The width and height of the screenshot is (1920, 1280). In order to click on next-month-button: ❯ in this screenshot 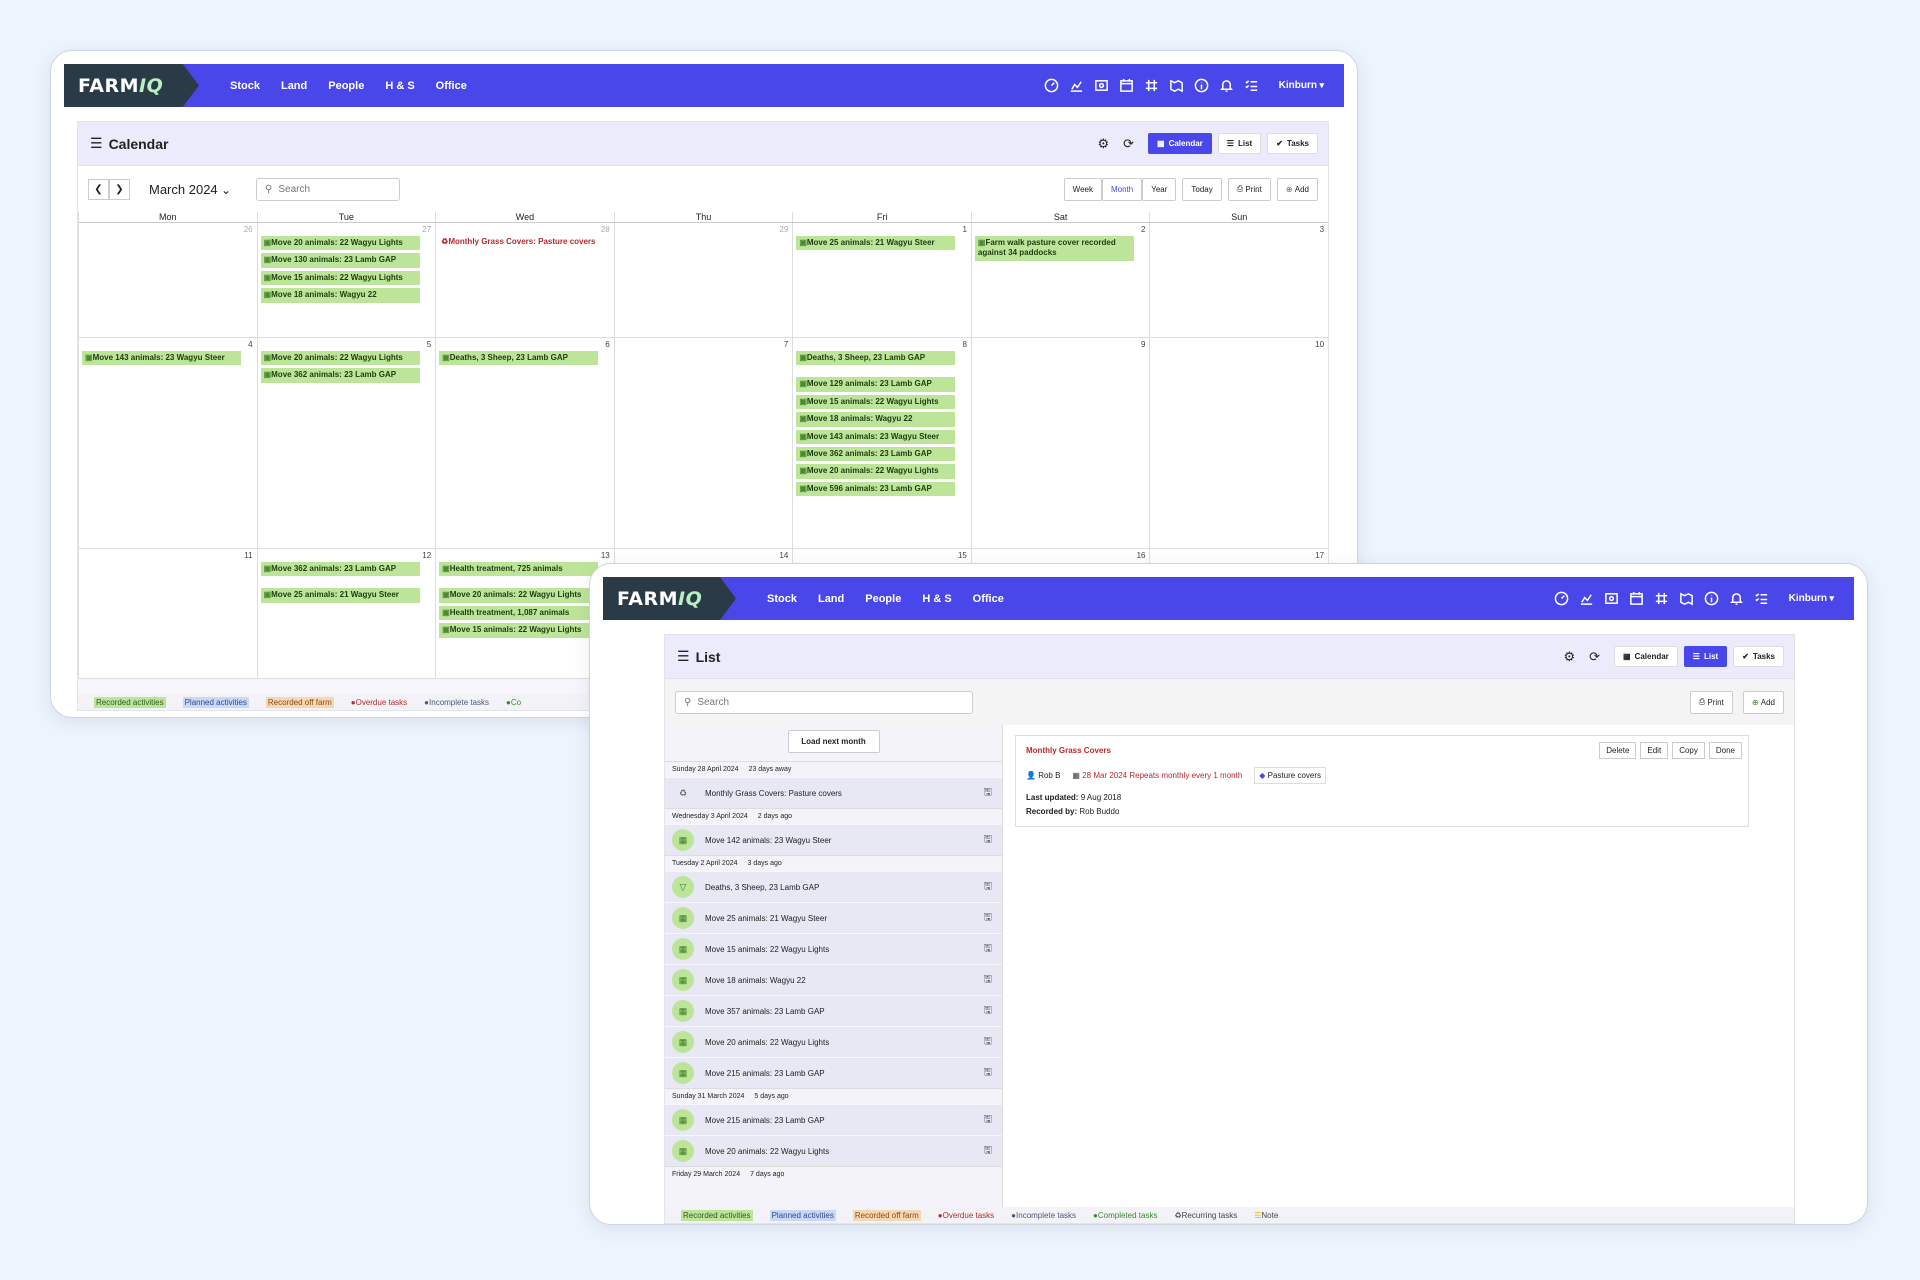, I will do `click(119, 189)`.